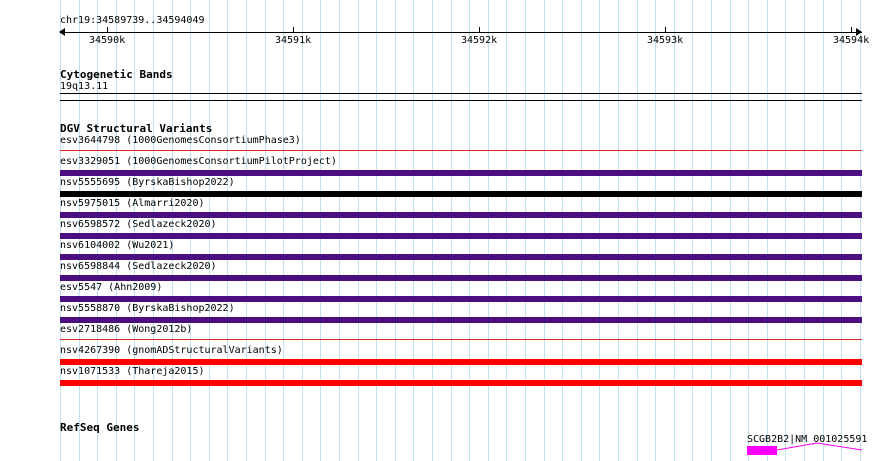 This screenshot has height=461, width=890. Describe the element at coordinates (180, 141) in the screenshot. I see `dgv-variant-label: esv3644798 (1000GenomesConsortiumPhase3)` at that location.